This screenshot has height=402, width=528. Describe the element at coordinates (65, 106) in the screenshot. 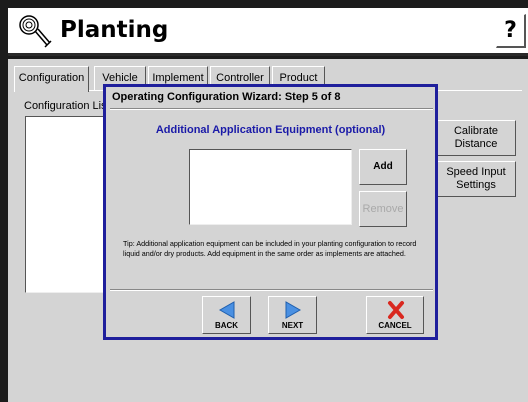

I see `configuration-list-label: Configuration Lis` at that location.